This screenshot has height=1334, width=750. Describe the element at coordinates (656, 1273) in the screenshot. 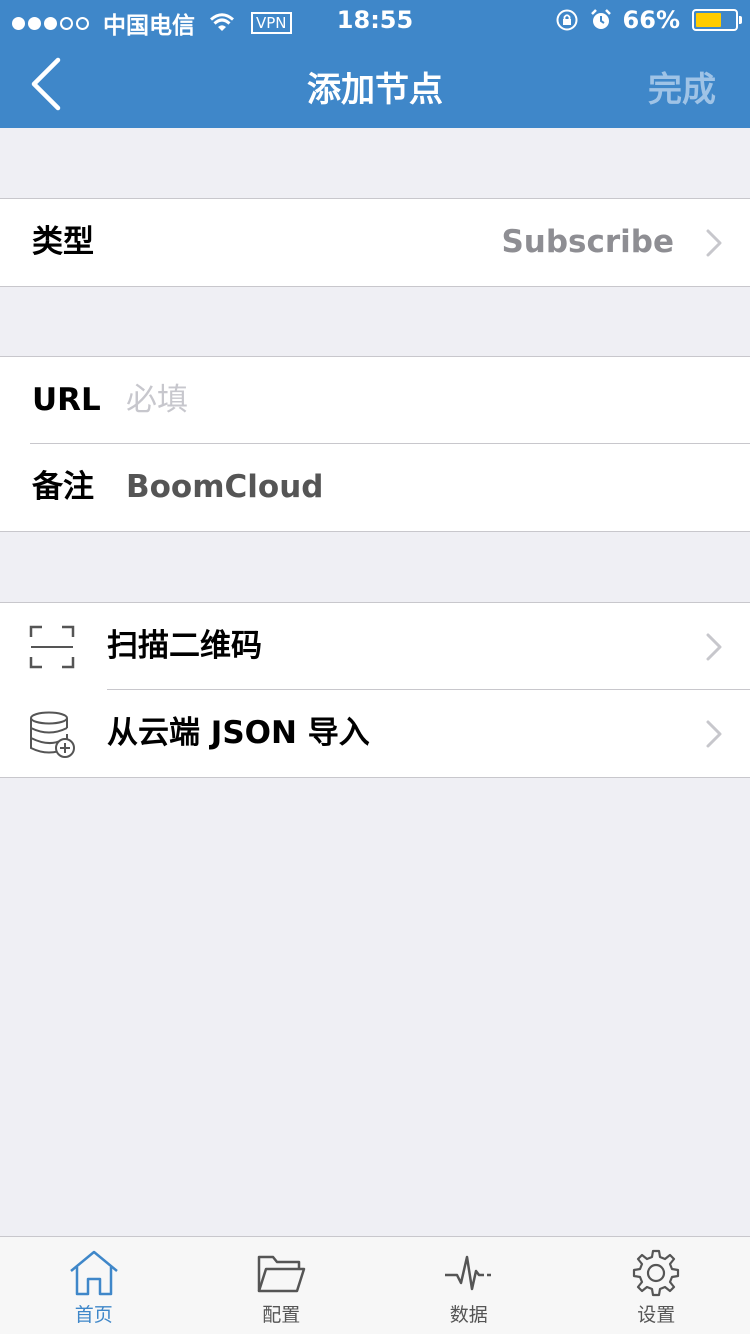

I see `gear-icon` at that location.